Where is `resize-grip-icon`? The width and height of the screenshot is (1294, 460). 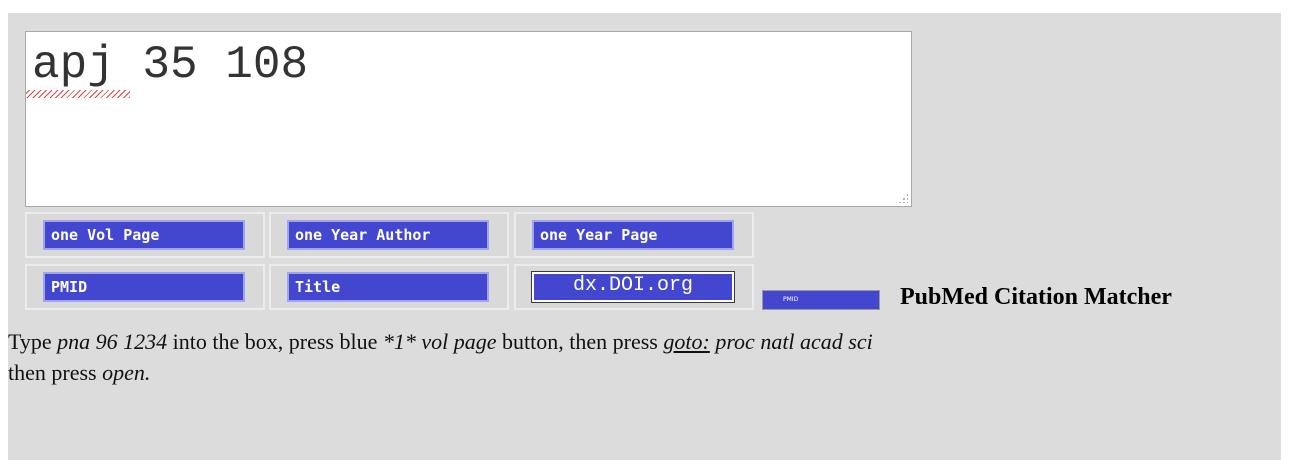 resize-grip-icon is located at coordinates (903, 198).